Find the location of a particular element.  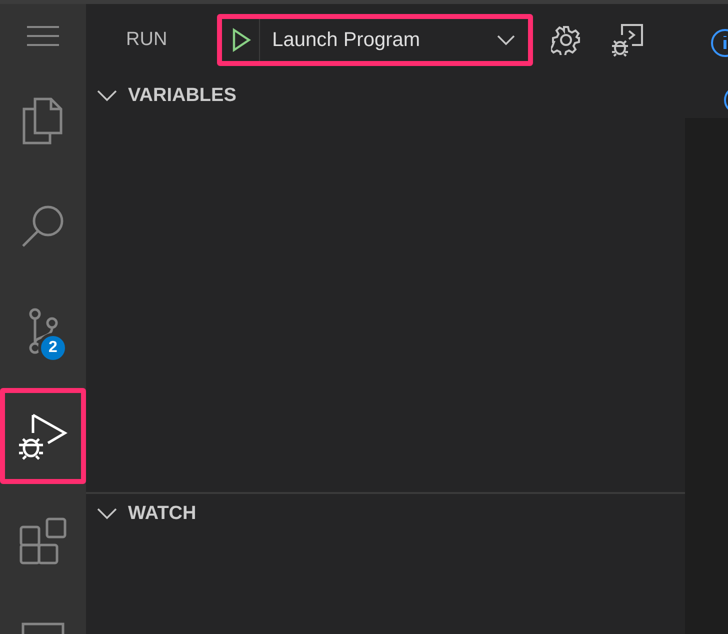

launch-configuration-selector: Launch Program is located at coordinates (375, 40).